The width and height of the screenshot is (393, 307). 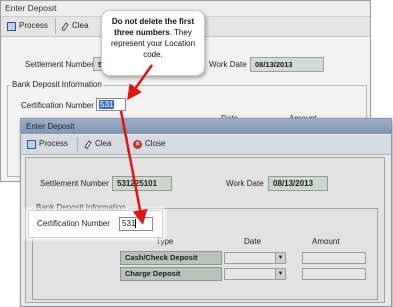 What do you see at coordinates (133, 167) in the screenshot?
I see `arrow-to-front-field` at bounding box center [133, 167].